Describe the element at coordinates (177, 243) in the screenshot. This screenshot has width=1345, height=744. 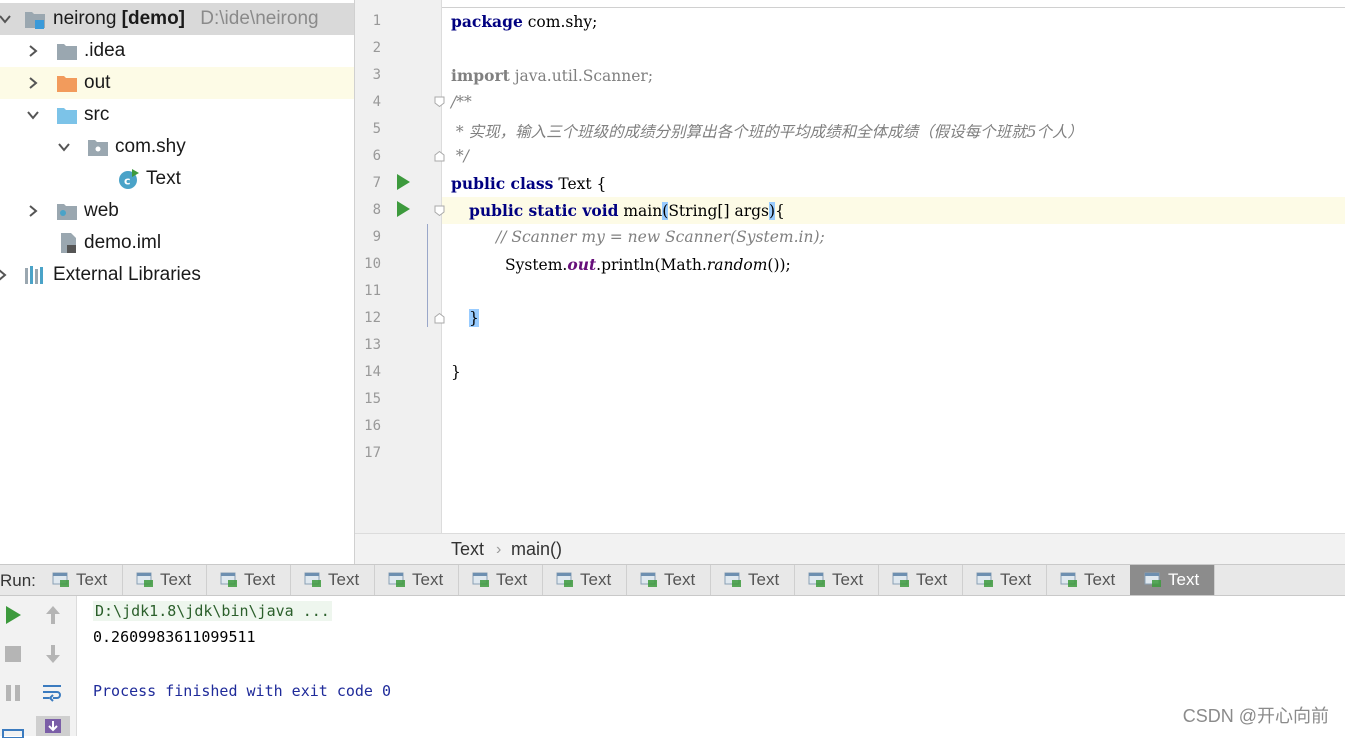
I see `tree-item-iml: demo.iml` at that location.